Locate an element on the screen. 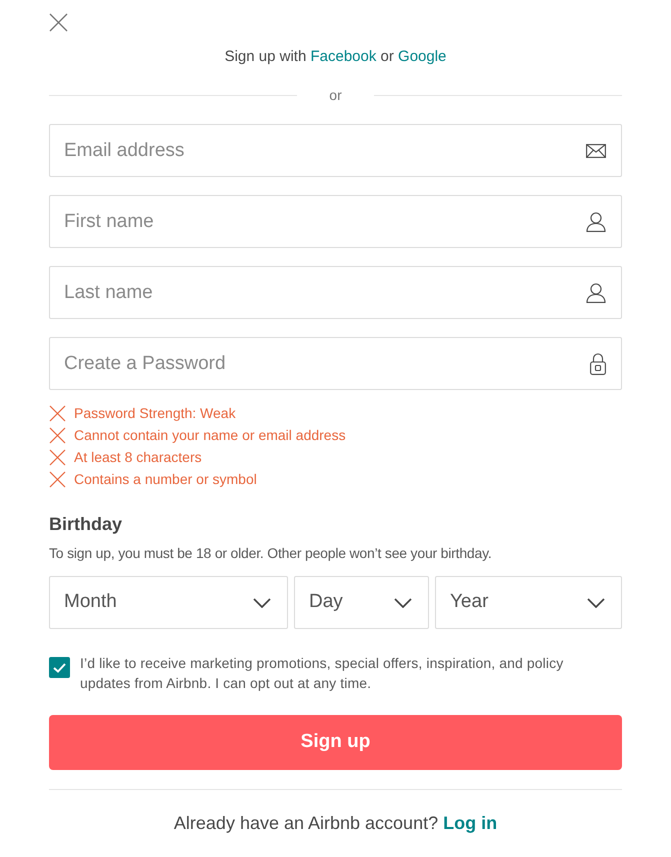 The image size is (671, 857). sign-up-button: Sign up is located at coordinates (335, 742).